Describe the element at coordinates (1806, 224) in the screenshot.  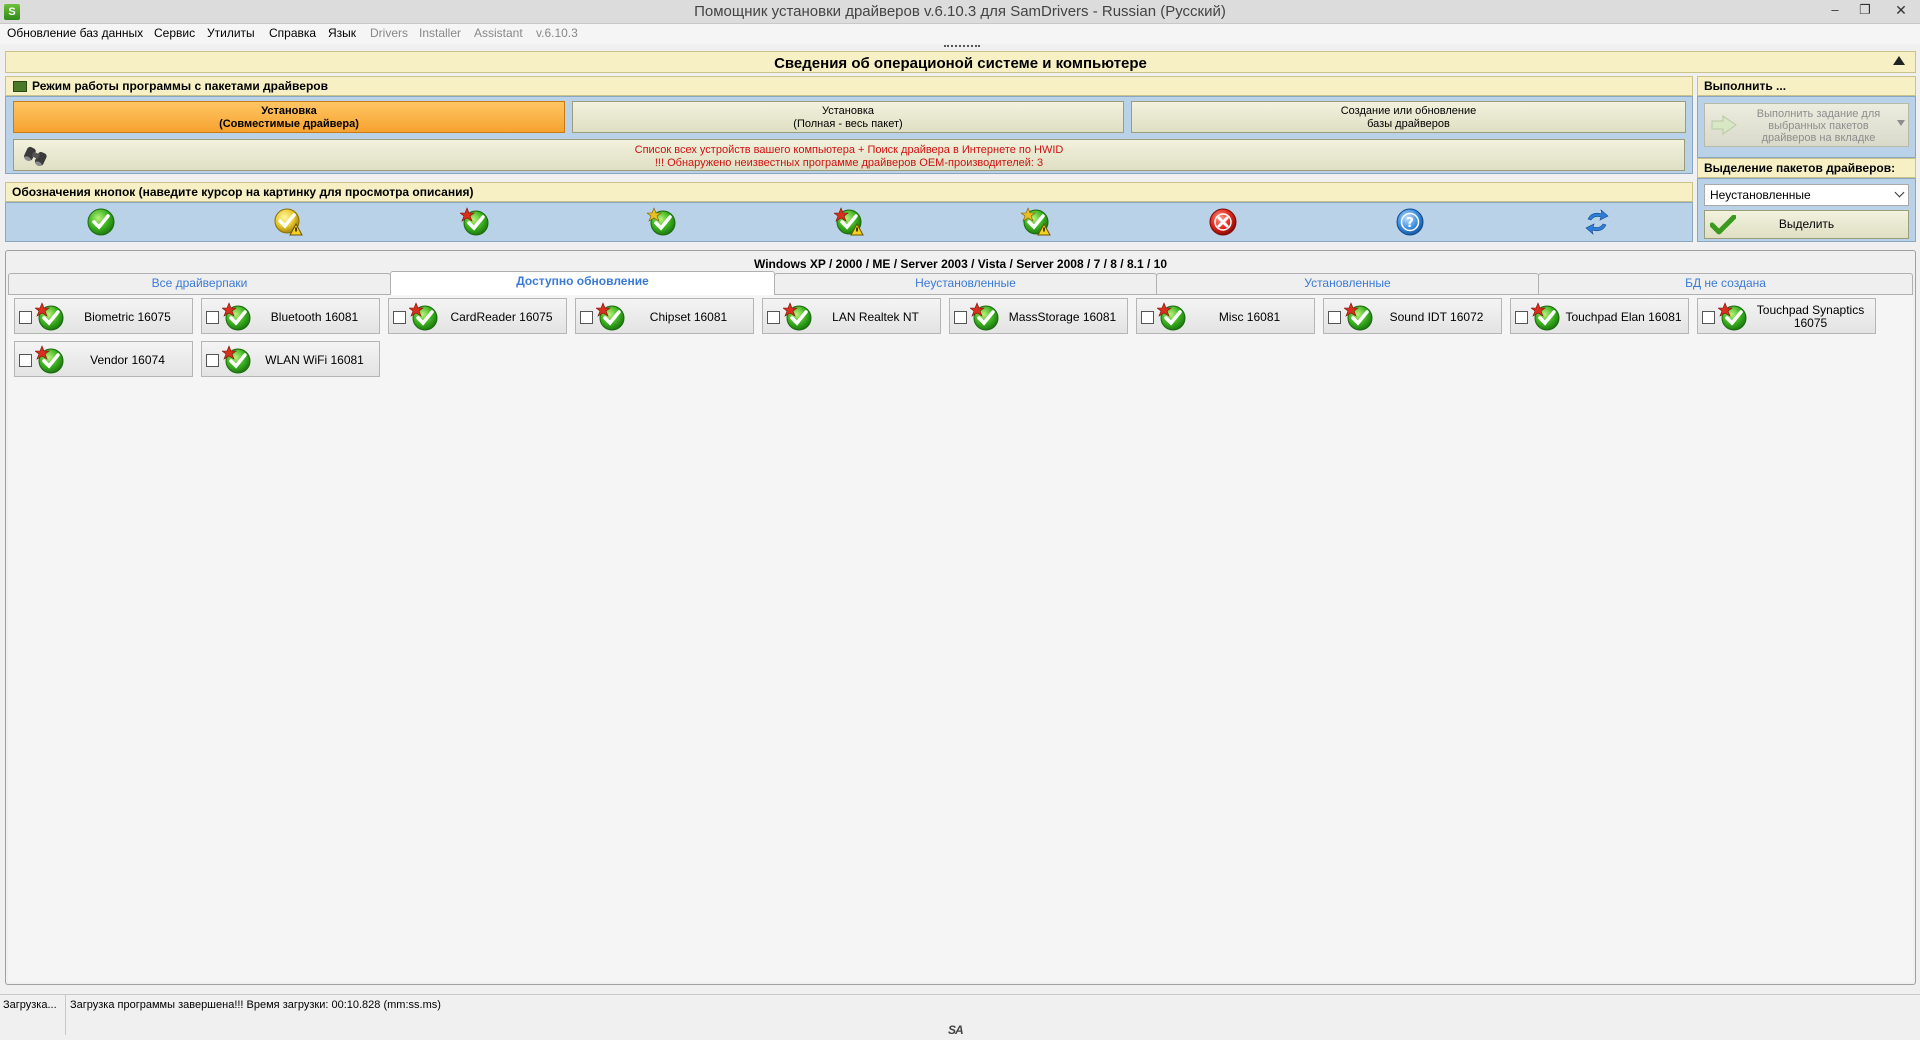
I see `select-button: Выделить` at that location.